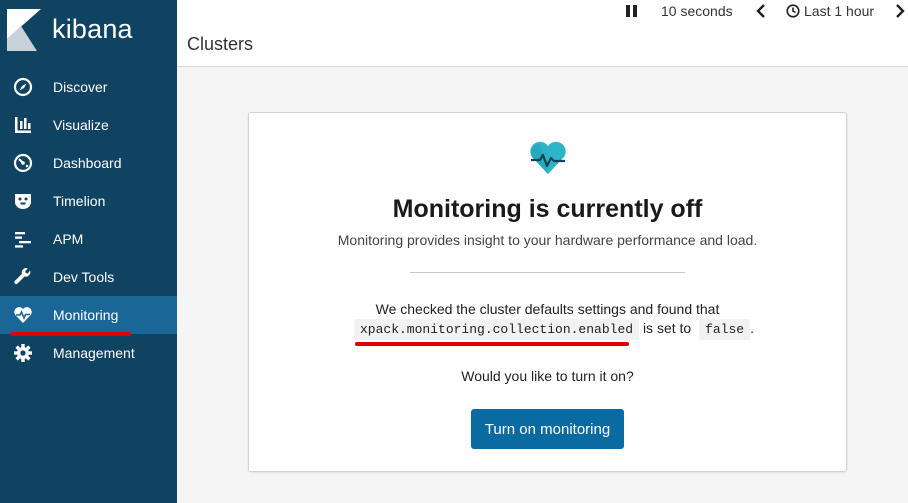 The height and width of the screenshot is (503, 908). I want to click on dashboard-gauge-icon, so click(23, 163).